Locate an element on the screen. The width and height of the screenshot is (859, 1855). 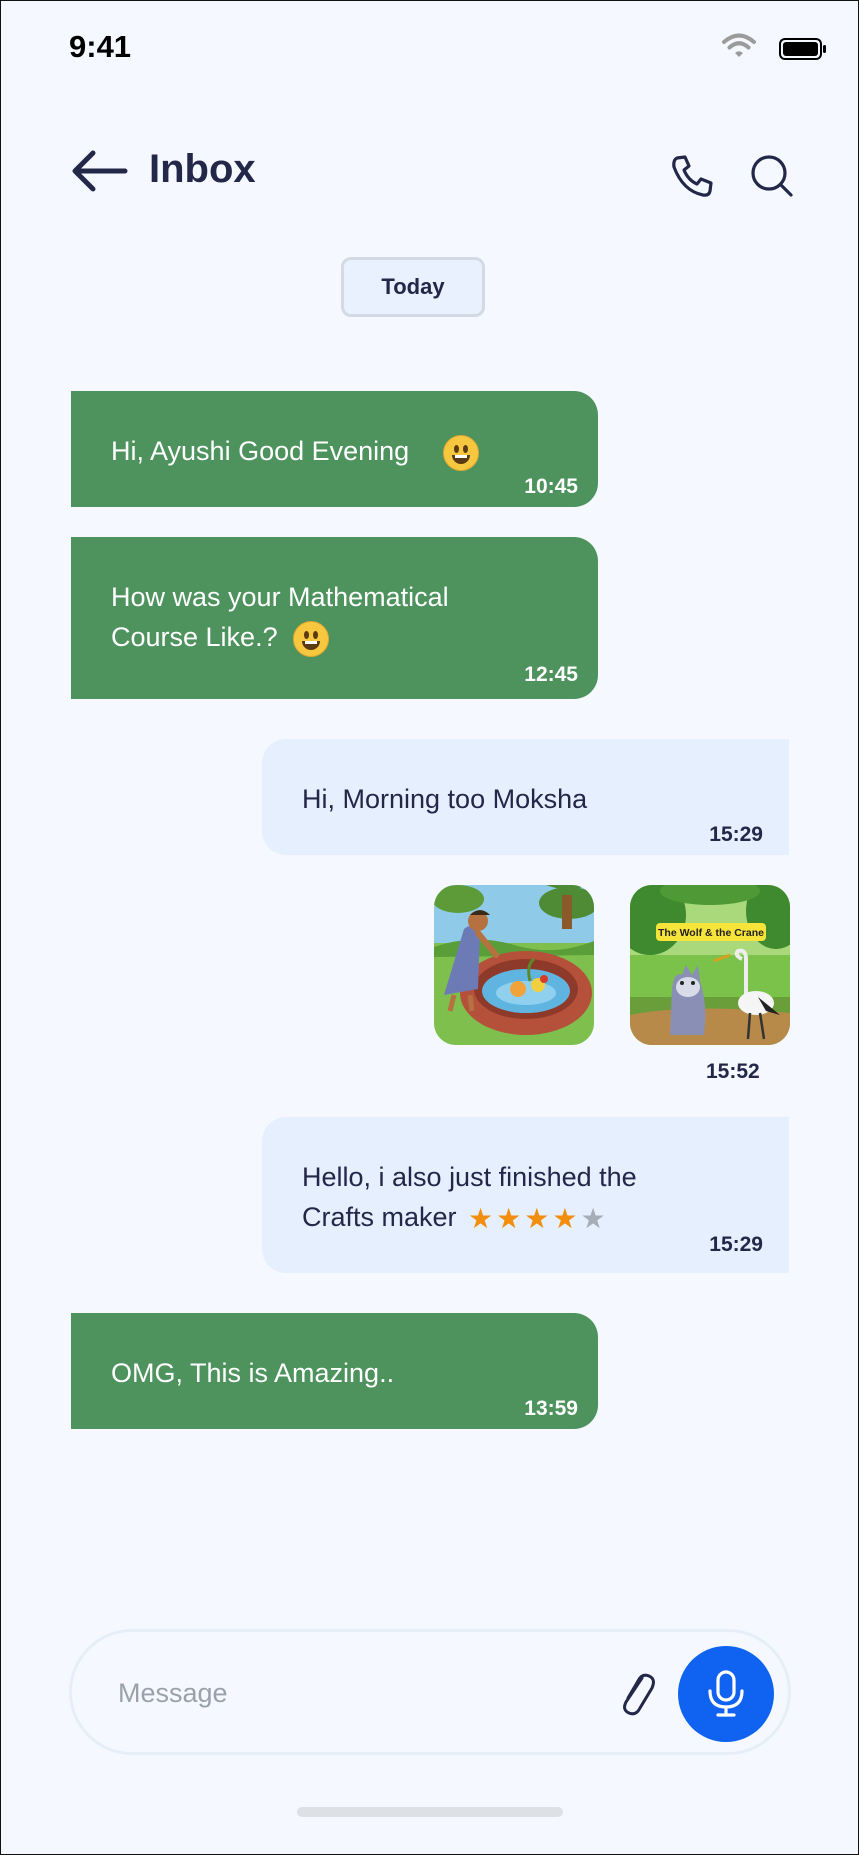
message-body: Hi, Ayushi Good Evening is located at coordinates (260, 451).